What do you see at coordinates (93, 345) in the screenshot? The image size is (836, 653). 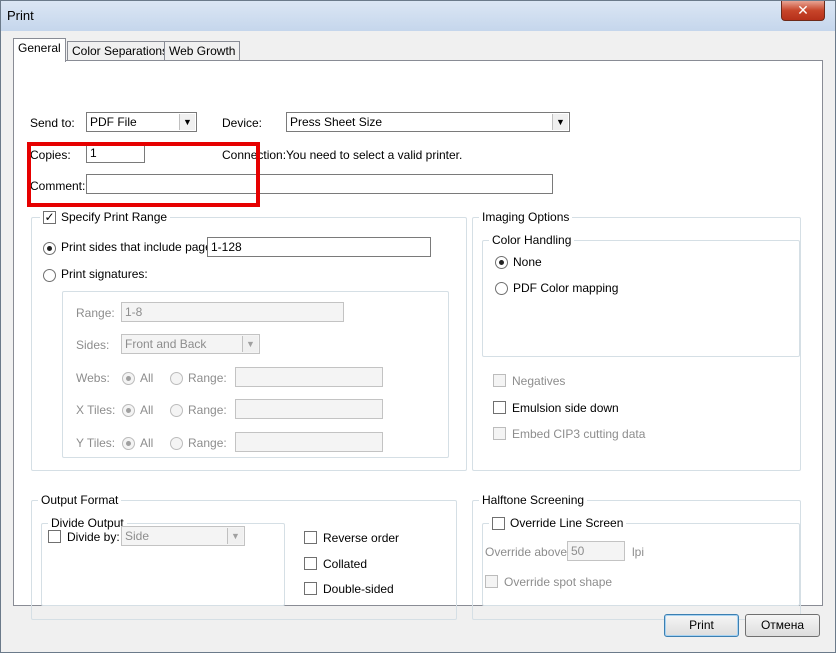 I see `sides-label: Sides:` at bounding box center [93, 345].